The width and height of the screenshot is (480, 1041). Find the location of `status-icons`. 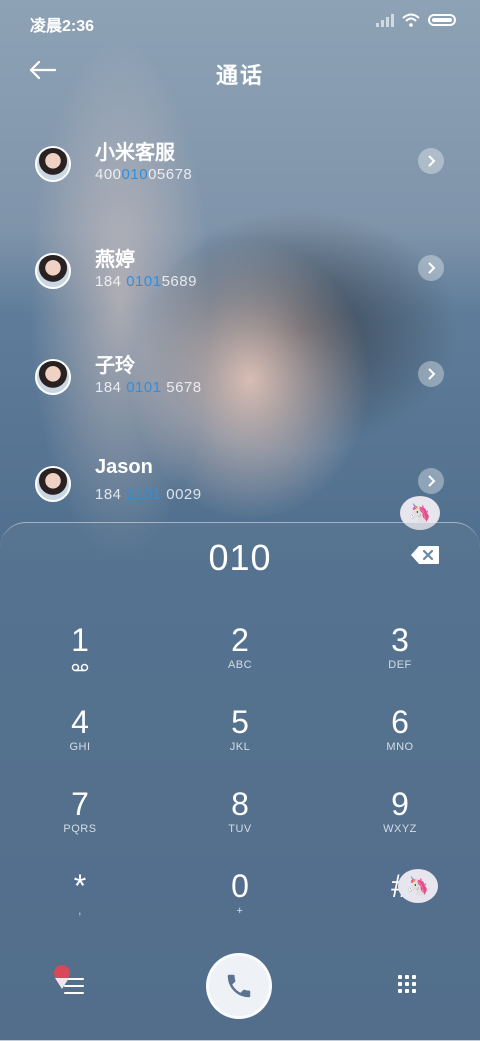

status-icons is located at coordinates (416, 20).